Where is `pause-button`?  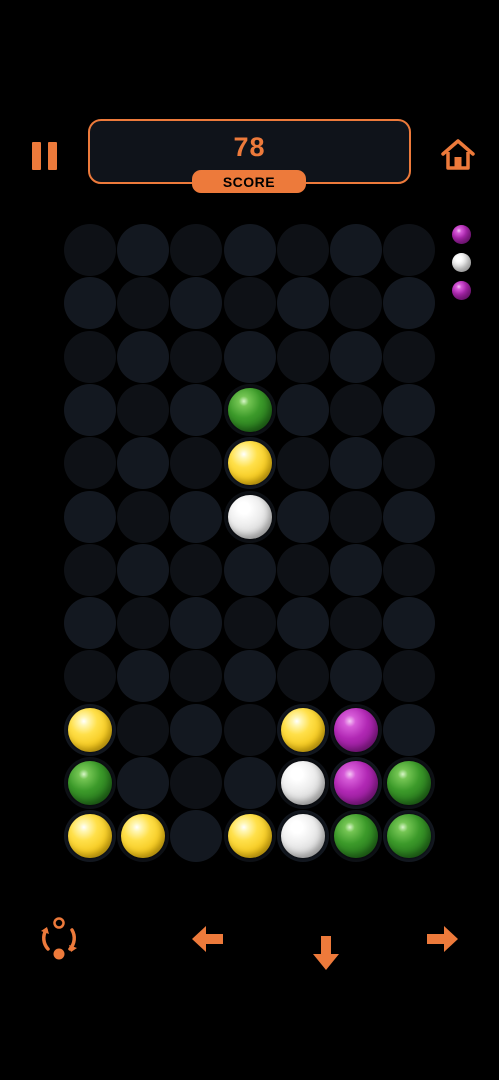 pause-button is located at coordinates (45, 156).